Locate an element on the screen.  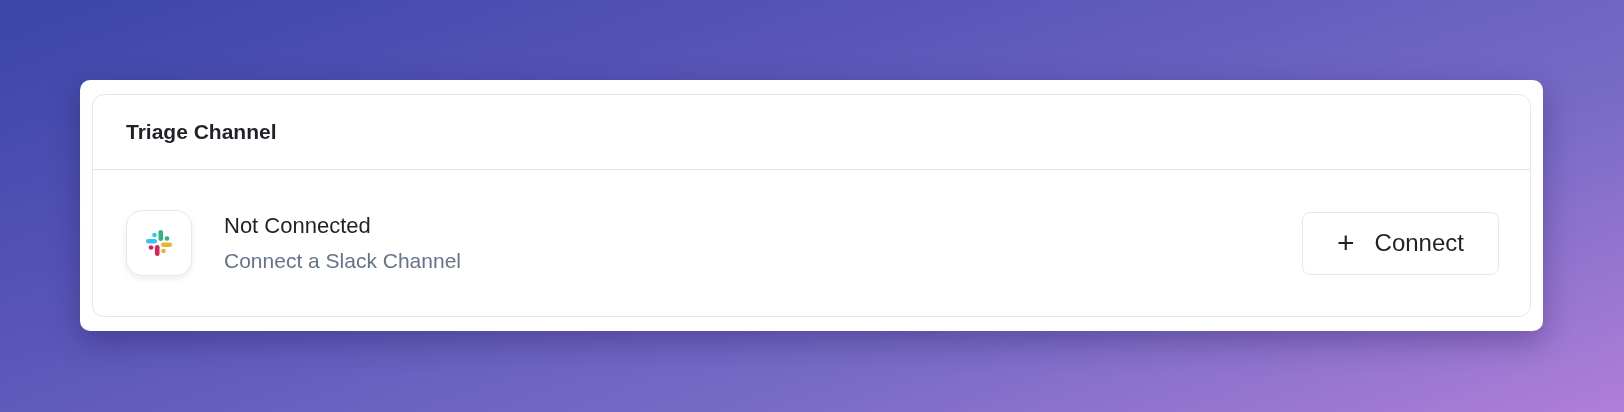
card-title: Triage Channel is located at coordinates (201, 132).